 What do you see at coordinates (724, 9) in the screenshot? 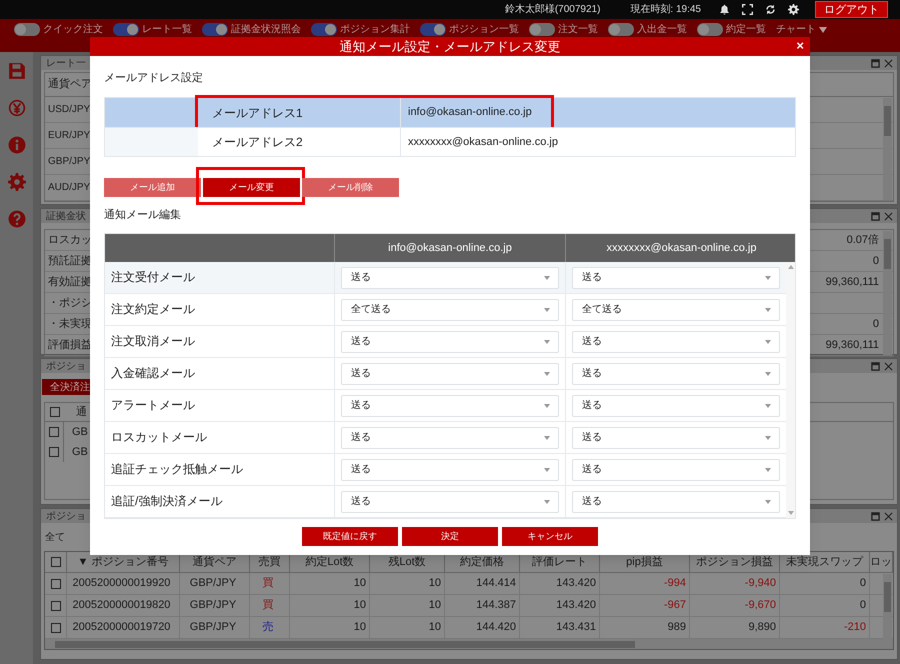
I see `bell-icon` at bounding box center [724, 9].